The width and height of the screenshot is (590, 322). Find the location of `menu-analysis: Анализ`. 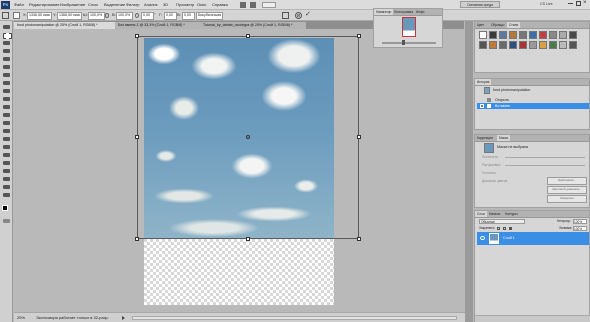

menu-analysis: Анализ is located at coordinates (151, 4).